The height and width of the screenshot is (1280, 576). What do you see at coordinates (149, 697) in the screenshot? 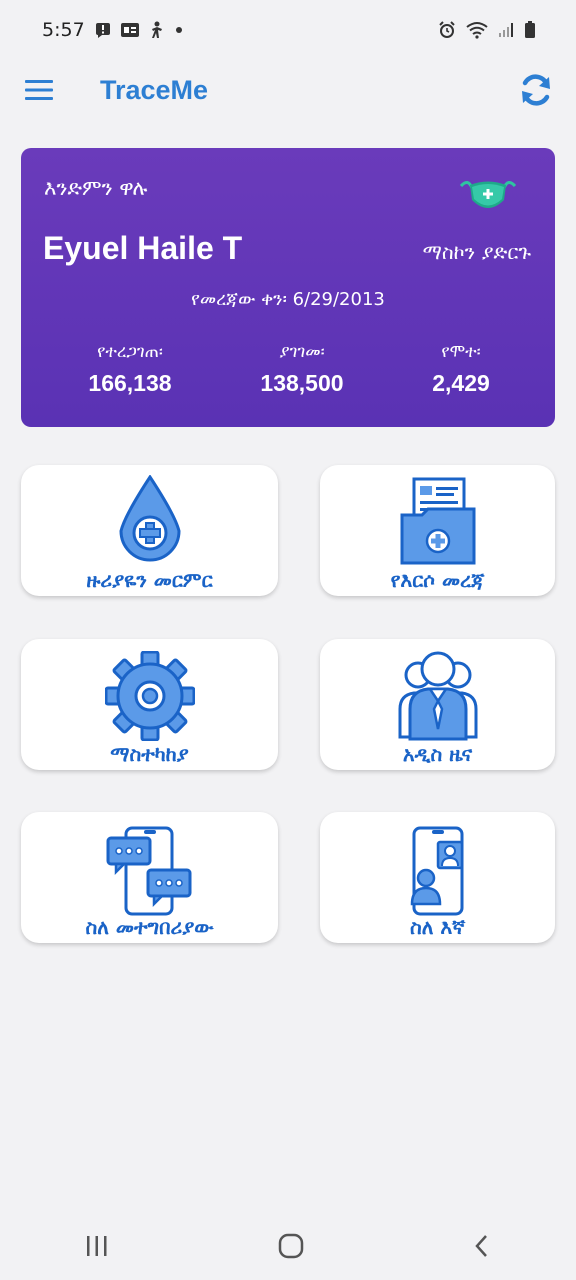
I see `gear-icon` at bounding box center [149, 697].